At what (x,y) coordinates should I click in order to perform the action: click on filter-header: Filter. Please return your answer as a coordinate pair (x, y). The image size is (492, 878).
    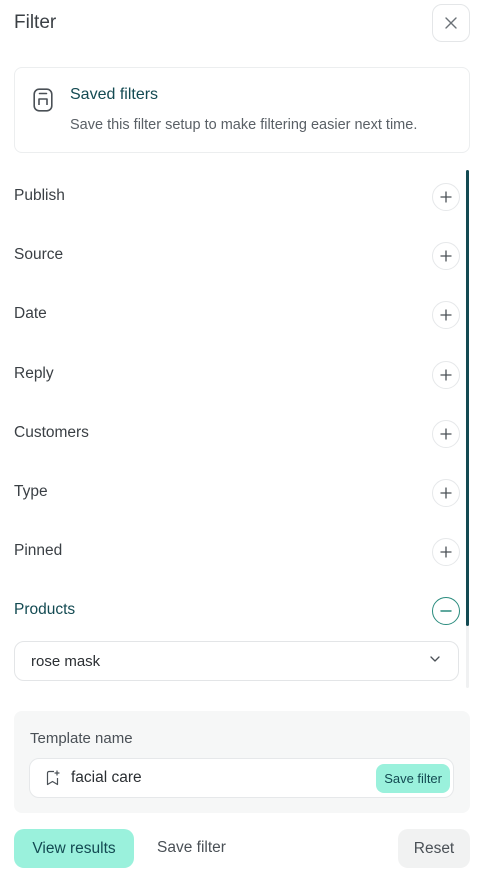
    Looking at the image, I should click on (242, 23).